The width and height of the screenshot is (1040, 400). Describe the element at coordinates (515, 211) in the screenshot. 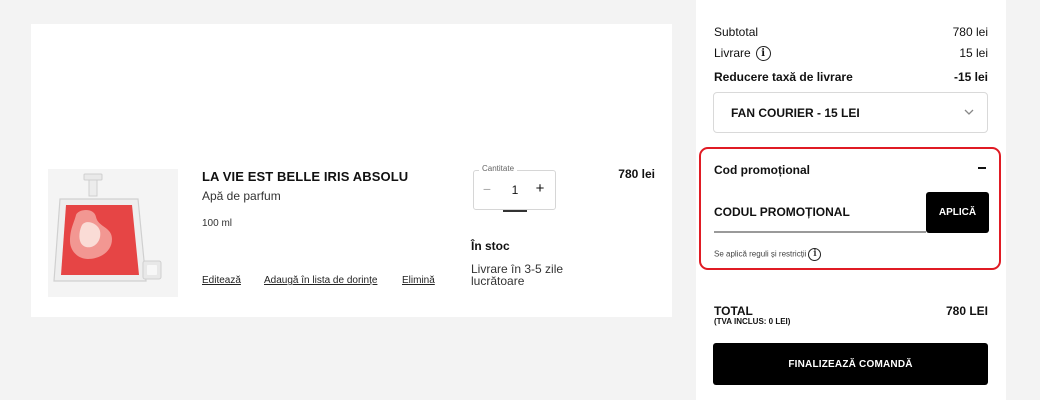

I see `quantity-underline` at that location.